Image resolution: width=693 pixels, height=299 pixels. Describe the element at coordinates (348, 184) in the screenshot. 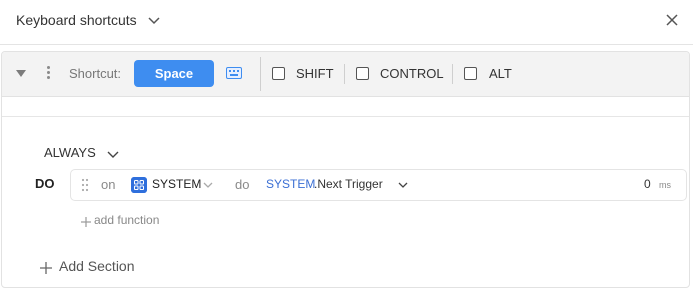

I see `function-select: .Next Trigger` at that location.